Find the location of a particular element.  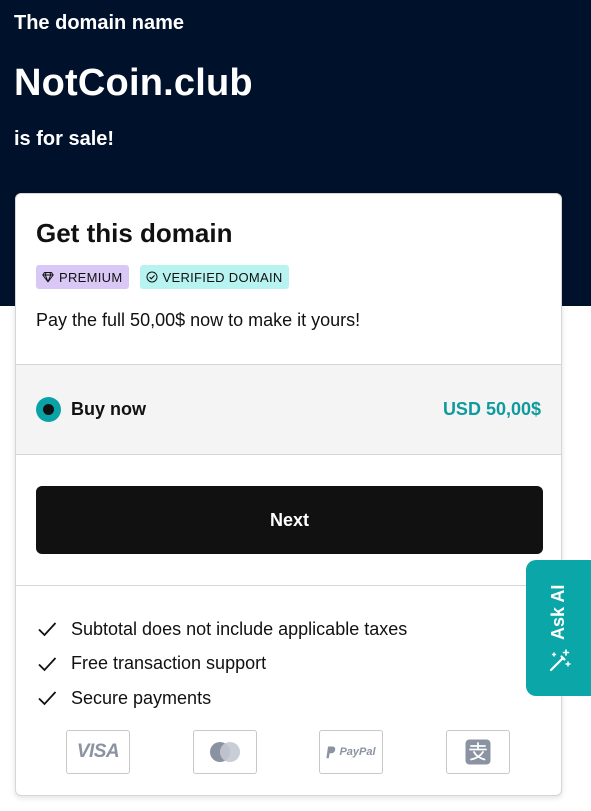

ask-ai-button: Ask AI is located at coordinates (558, 628).